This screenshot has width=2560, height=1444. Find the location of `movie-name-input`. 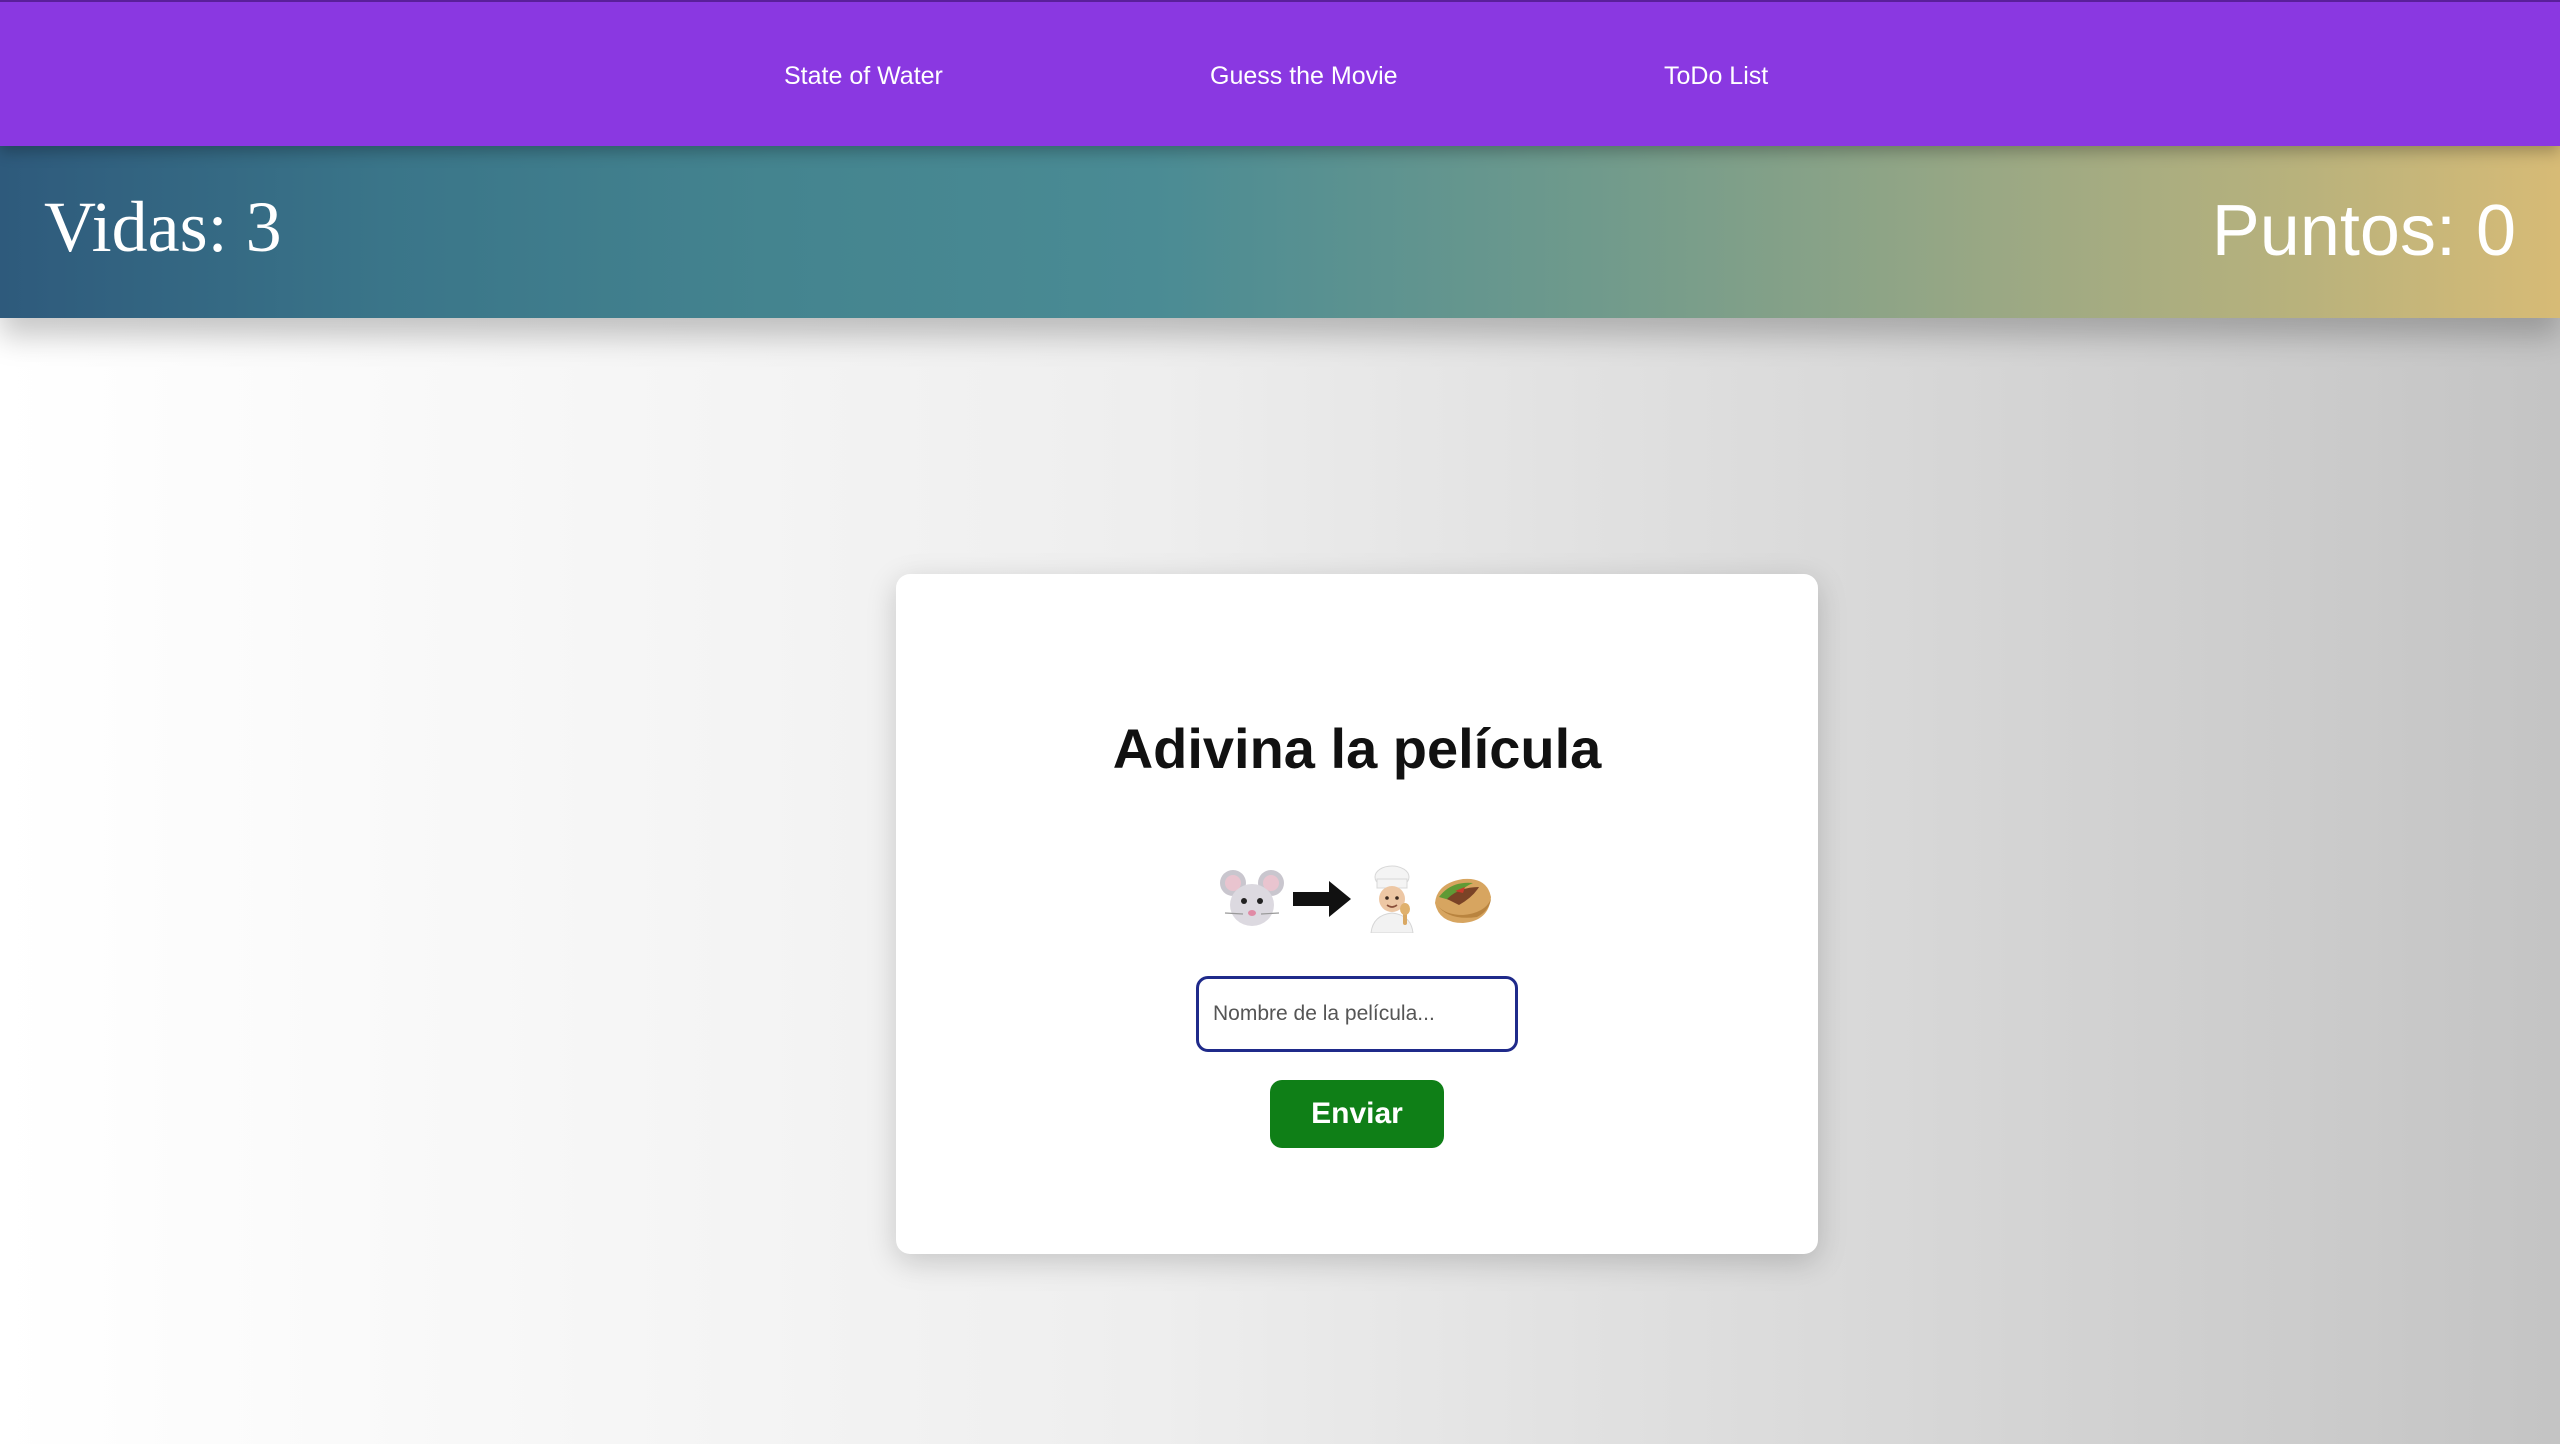

movie-name-input is located at coordinates (1357, 1014).